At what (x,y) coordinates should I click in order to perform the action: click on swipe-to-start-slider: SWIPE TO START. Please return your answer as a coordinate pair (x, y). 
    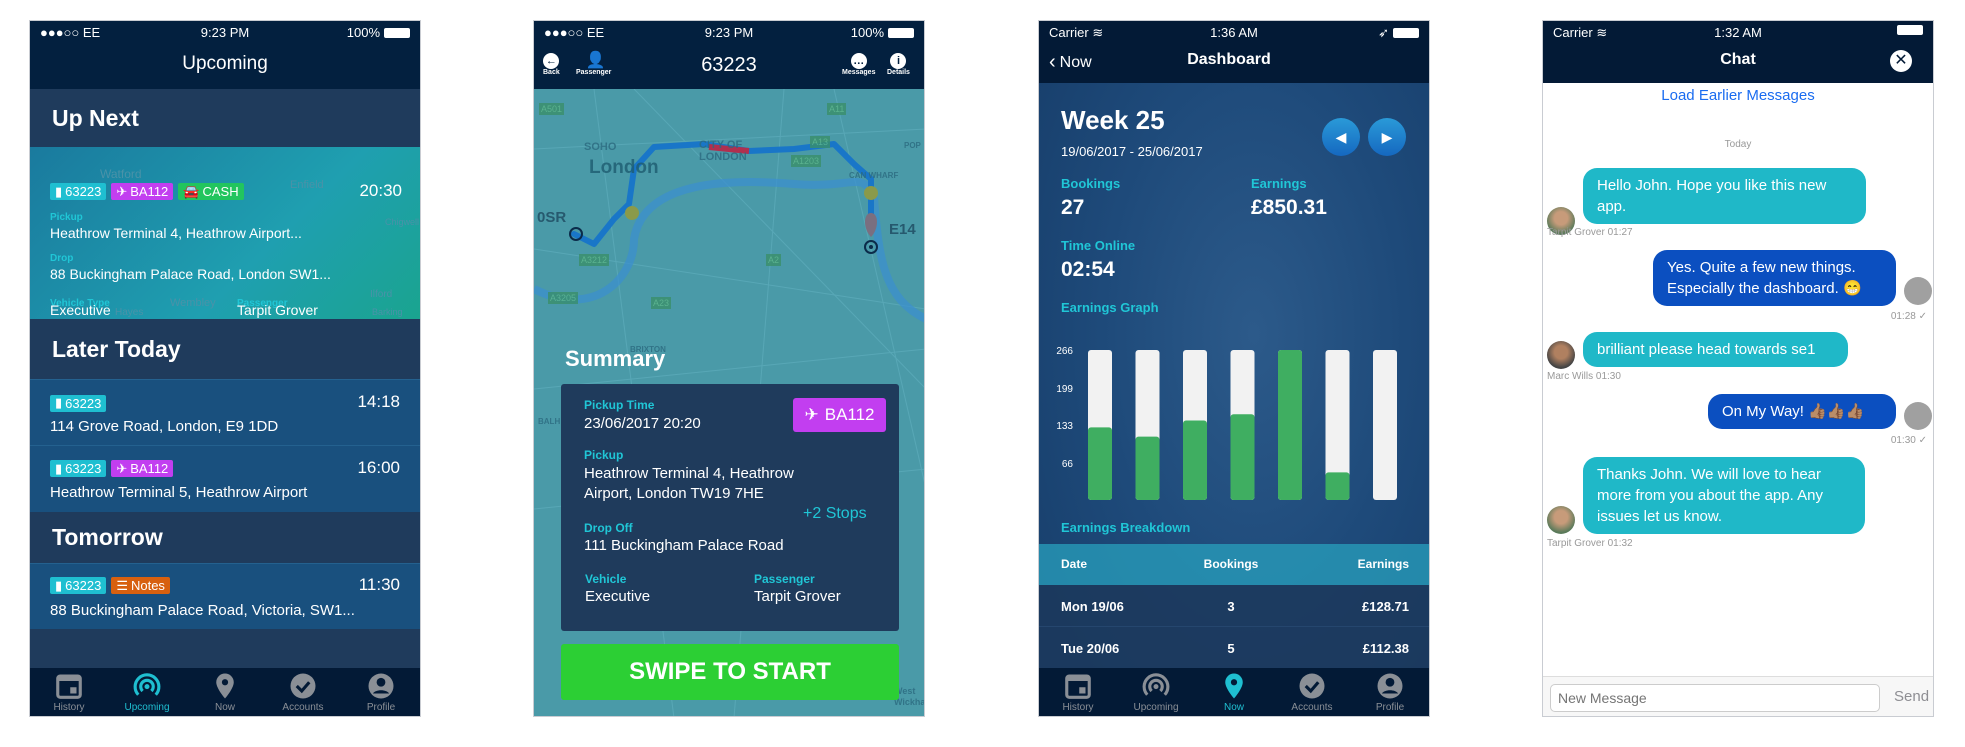
    Looking at the image, I should click on (730, 672).